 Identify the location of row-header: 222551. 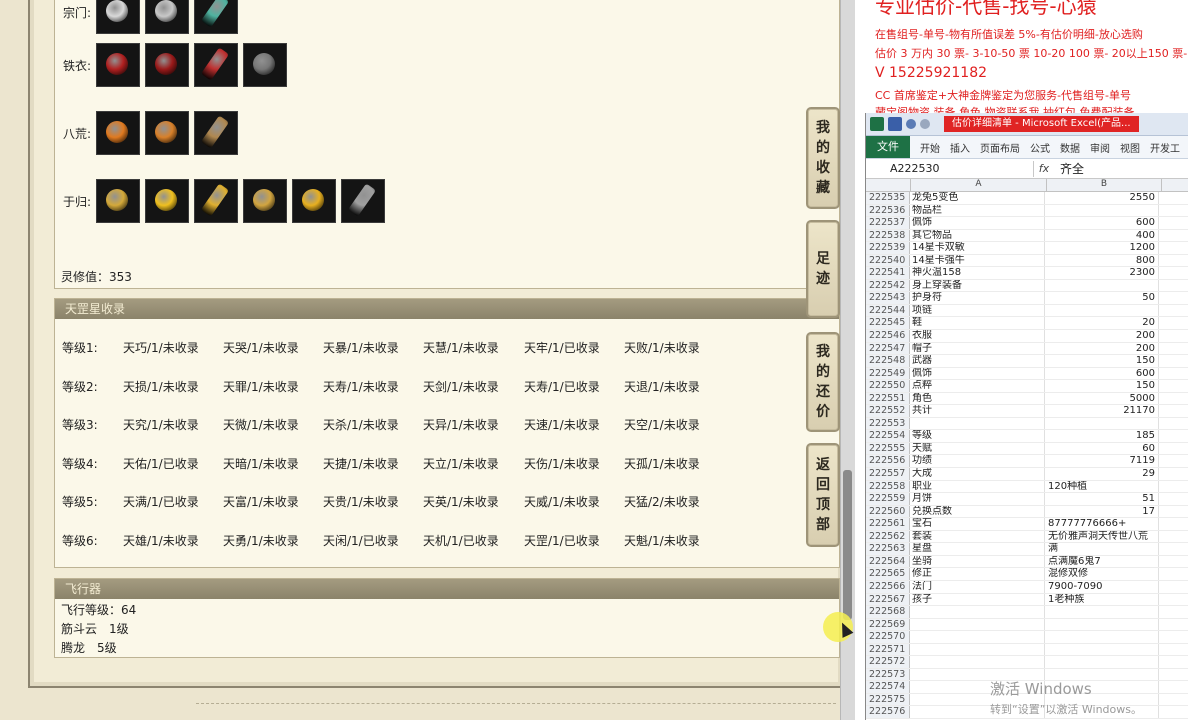
(888, 398).